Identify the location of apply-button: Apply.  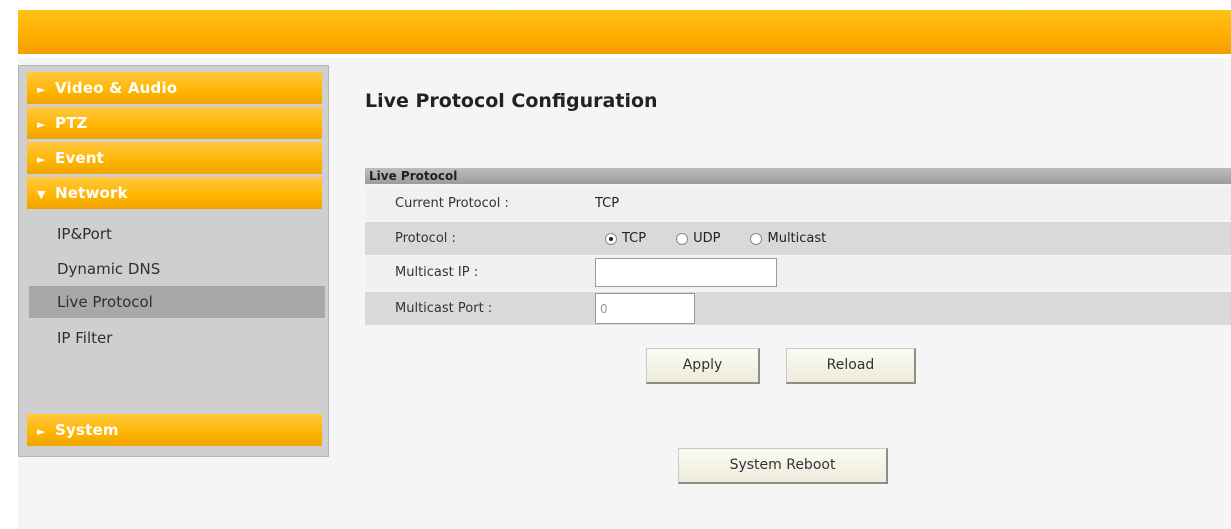
(703, 366).